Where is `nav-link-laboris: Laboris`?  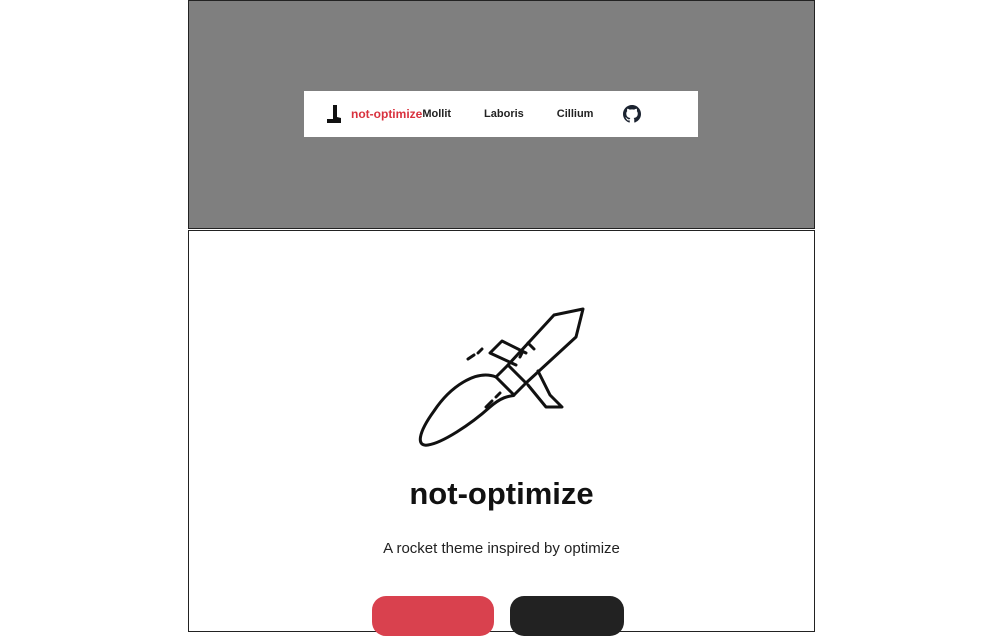 nav-link-laboris: Laboris is located at coordinates (504, 114).